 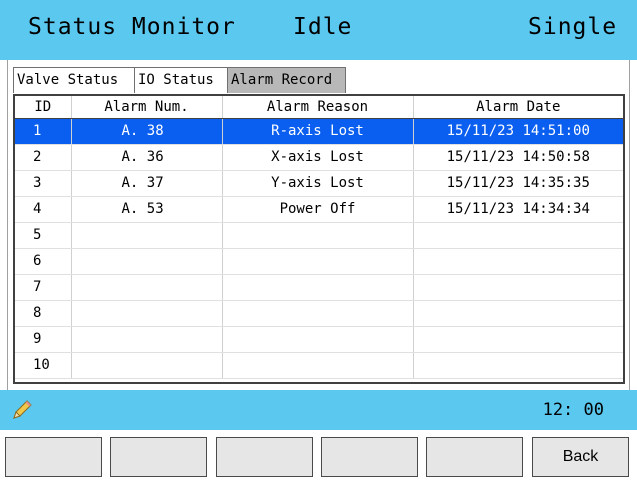 I want to click on column-header-alarm-date: Alarm Date, so click(x=518, y=107).